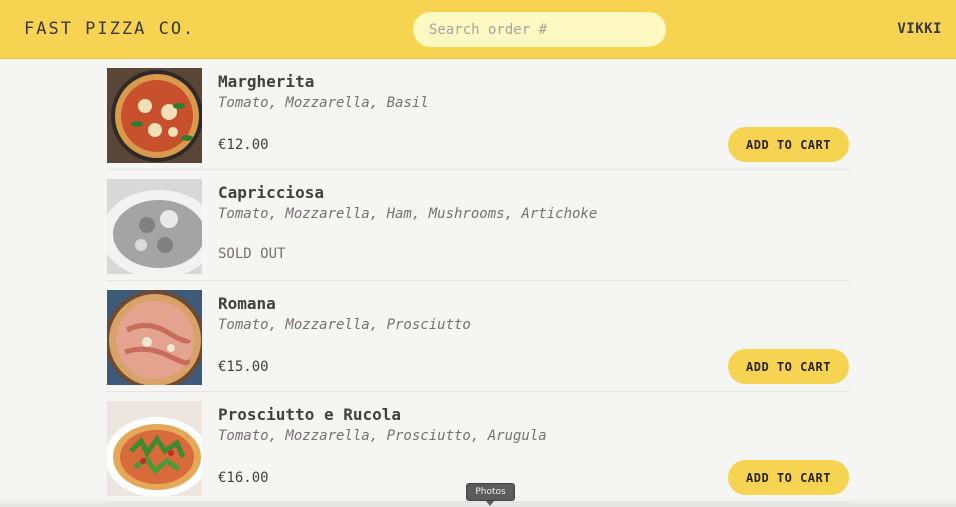 The width and height of the screenshot is (956, 507). I want to click on pizza-ingredients: Tomato, Mozzarella, Basil, so click(323, 103).